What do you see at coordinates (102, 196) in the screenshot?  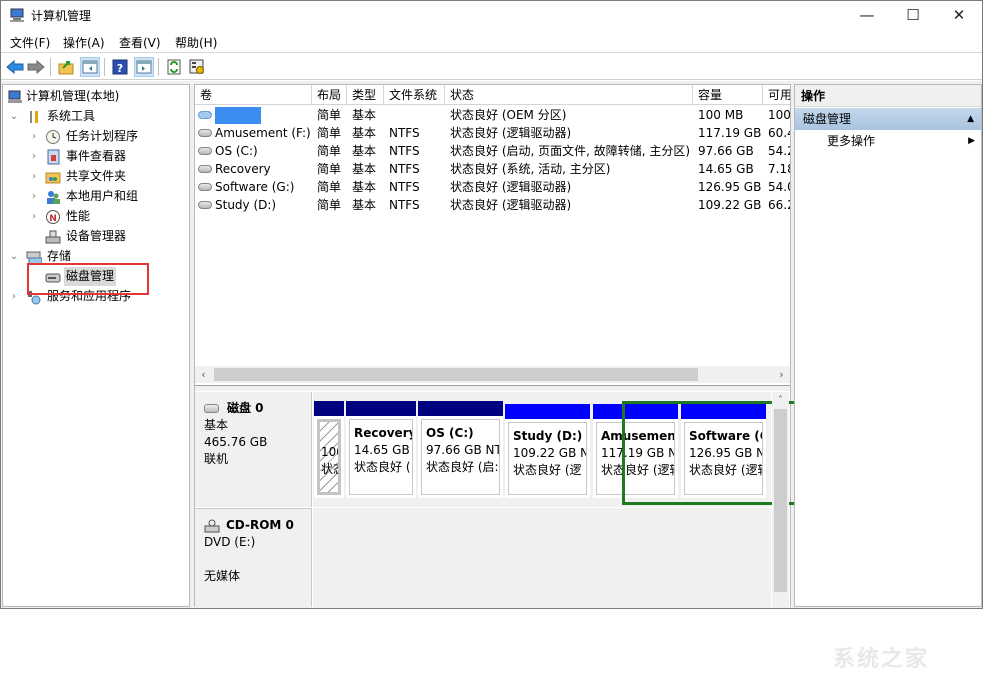 I see `tree-item-label: 本地用户和组` at bounding box center [102, 196].